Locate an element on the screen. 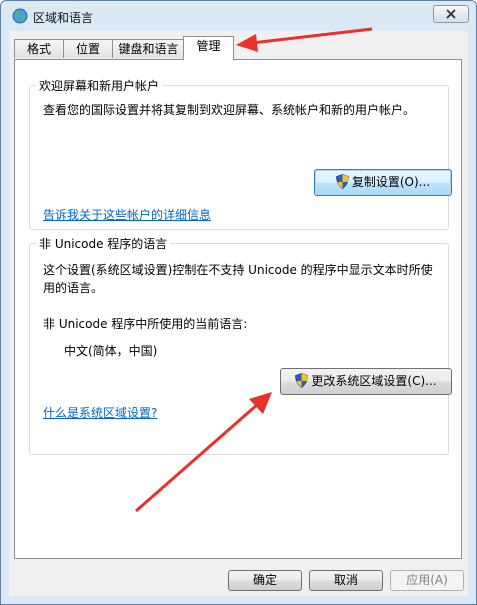 This screenshot has width=477, height=605. tab-format: 格式 is located at coordinates (39, 48).